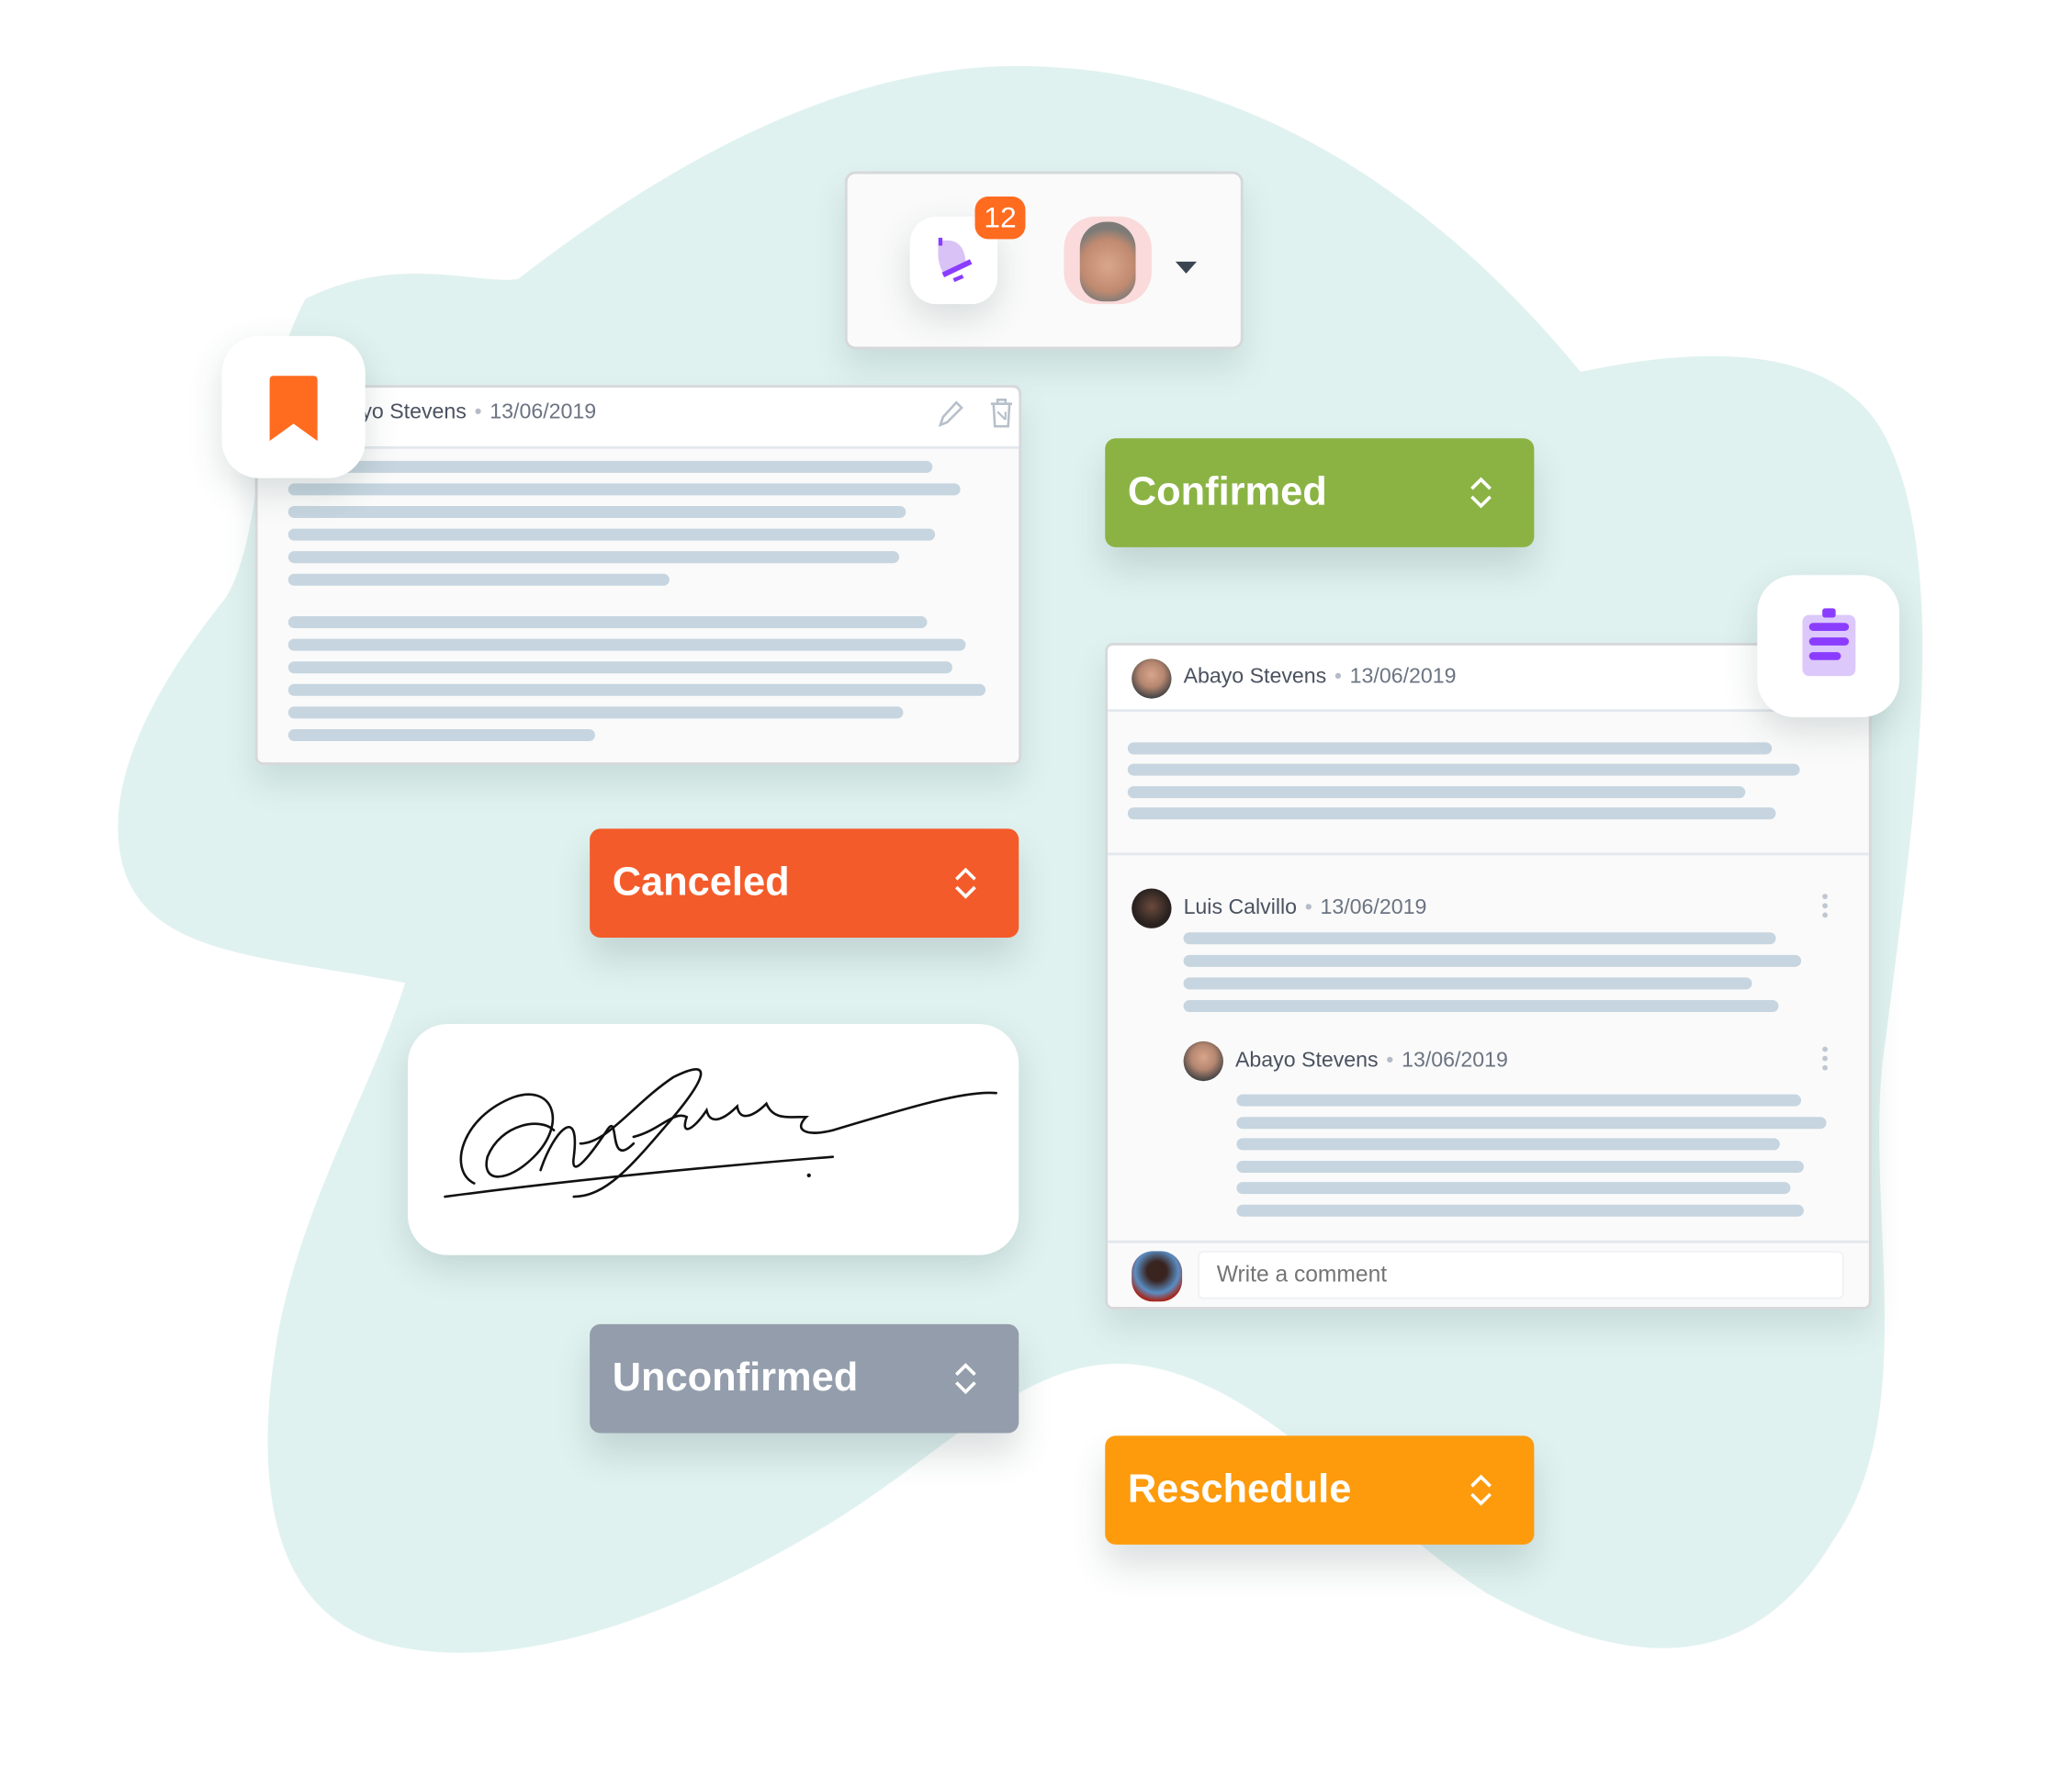  I want to click on clipboard-icon, so click(1829, 643).